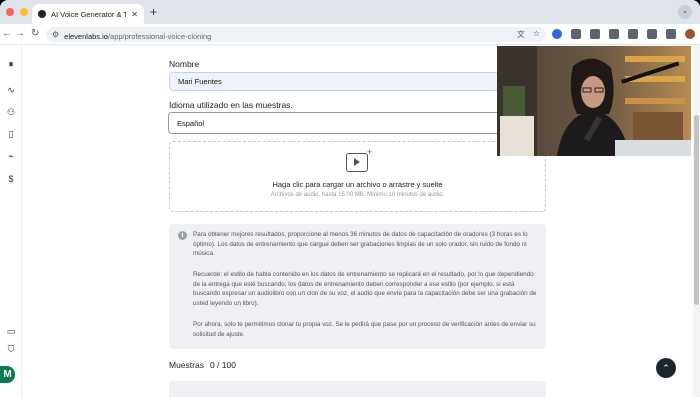  Describe the element at coordinates (186, 365) in the screenshot. I see `samples-label: Muestras` at that location.